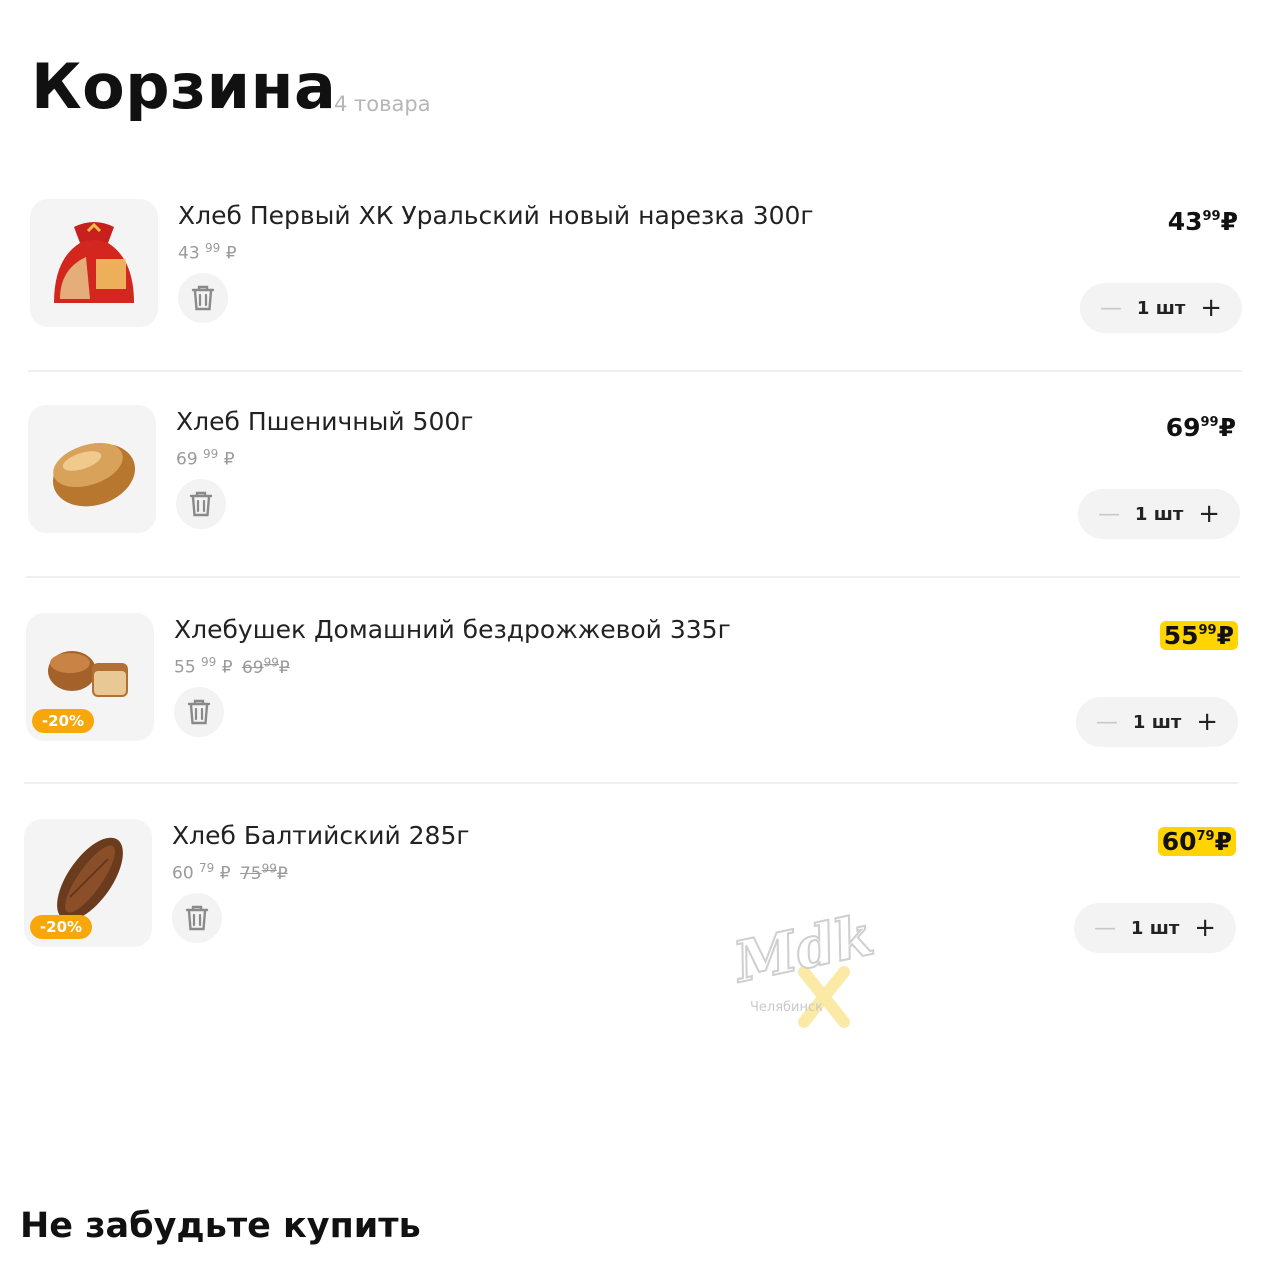 This screenshot has width=1280, height=1280. I want to click on unit-price: 43 99 ₽, so click(207, 252).